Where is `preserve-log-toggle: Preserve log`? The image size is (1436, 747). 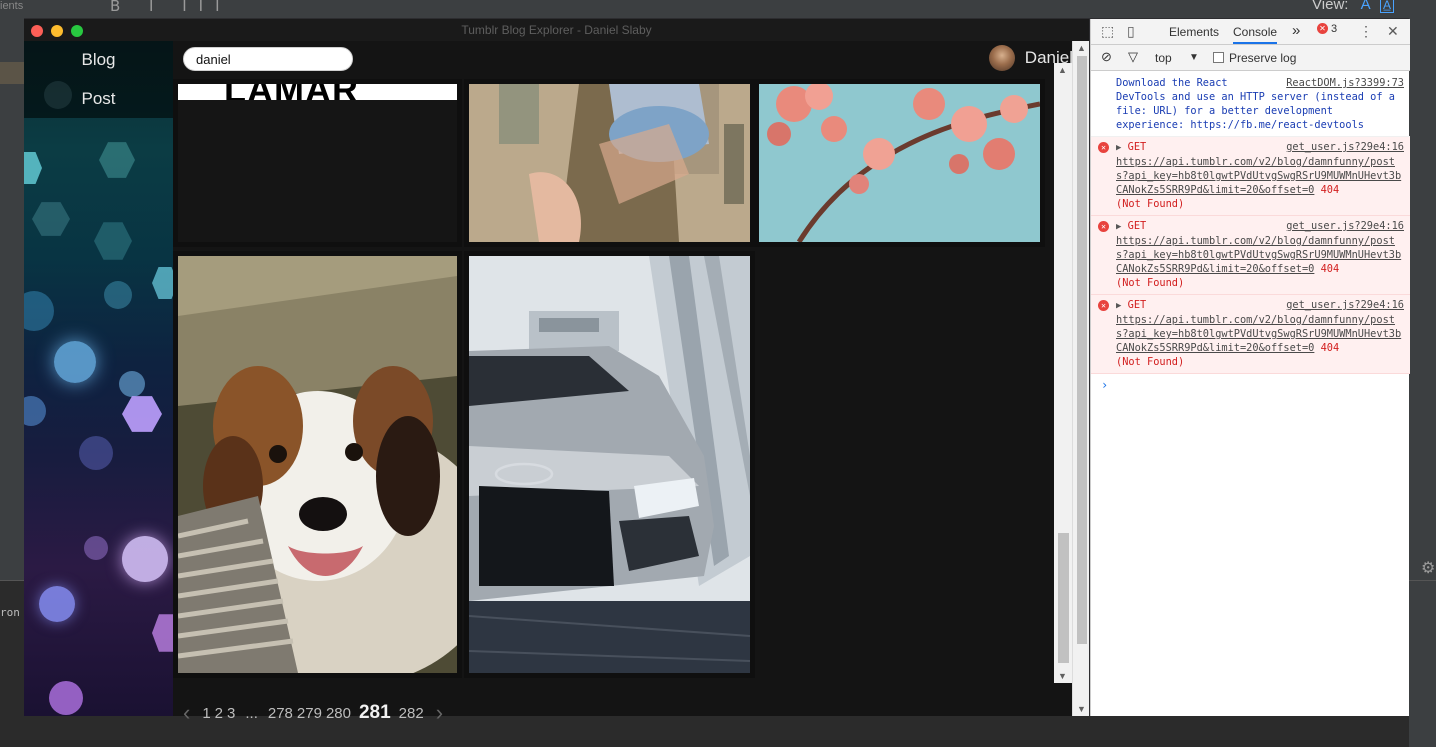
preserve-log-toggle: Preserve log is located at coordinates (1254, 58).